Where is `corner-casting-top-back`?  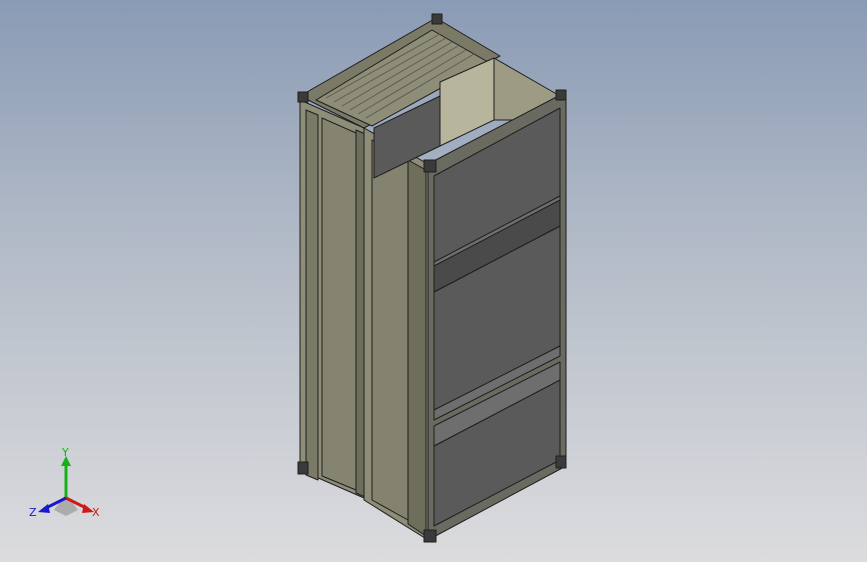 corner-casting-top-back is located at coordinates (437, 19).